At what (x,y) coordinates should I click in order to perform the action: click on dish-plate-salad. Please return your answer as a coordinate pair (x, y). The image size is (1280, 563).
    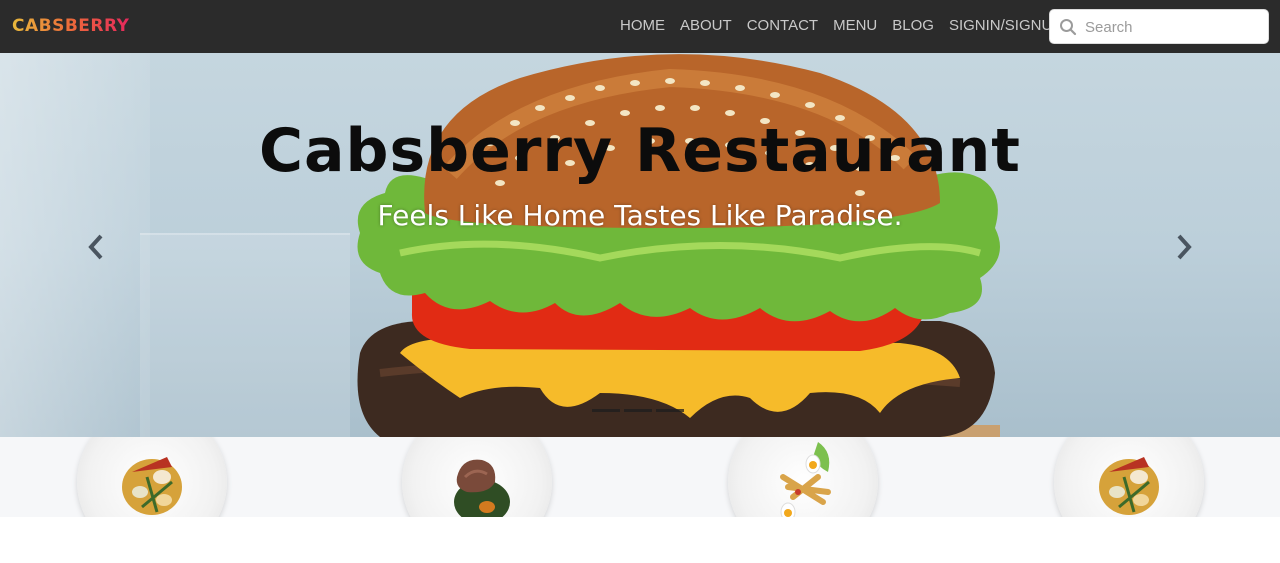
    Looking at the image, I should click on (803, 477).